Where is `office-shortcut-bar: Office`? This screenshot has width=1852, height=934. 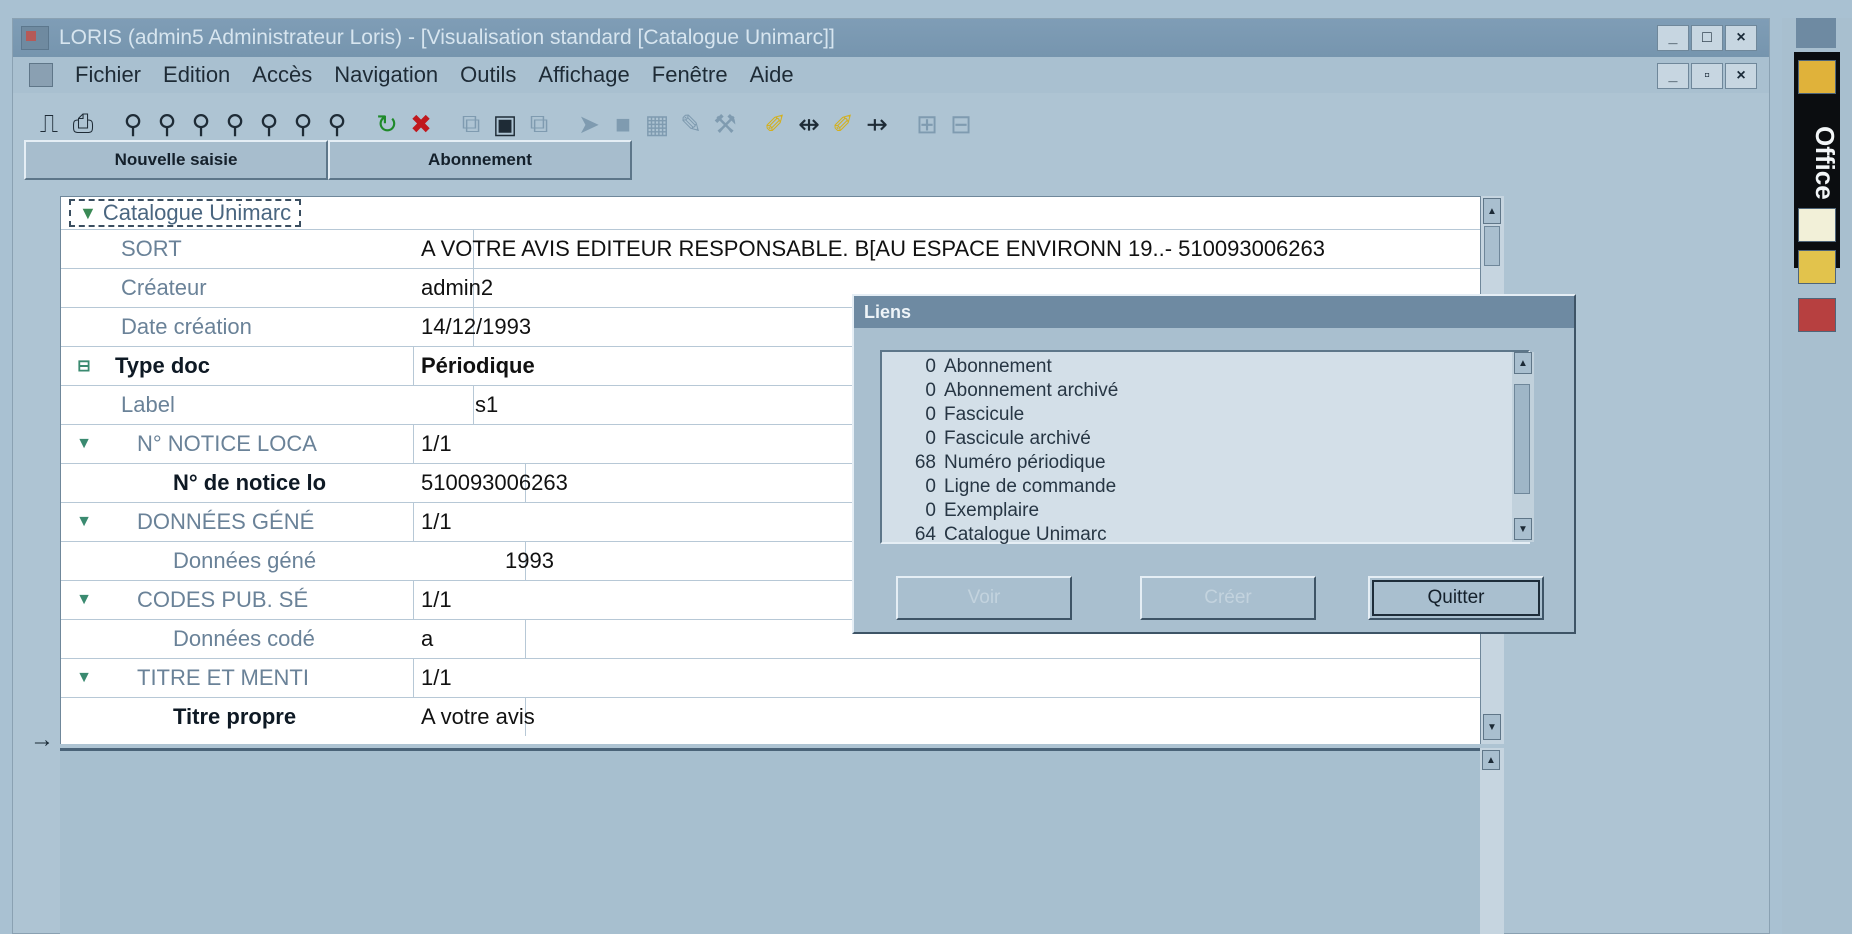
office-shortcut-bar: Office is located at coordinates (1817, 476).